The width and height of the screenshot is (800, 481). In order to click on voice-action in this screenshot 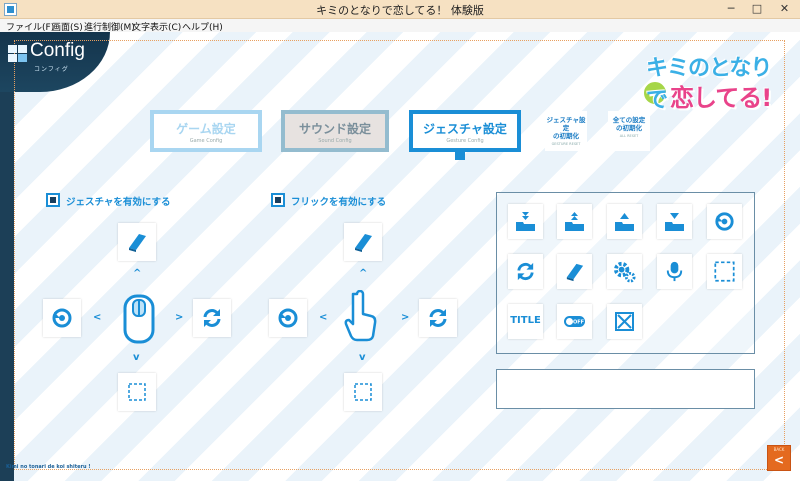, I will do `click(674, 271)`.